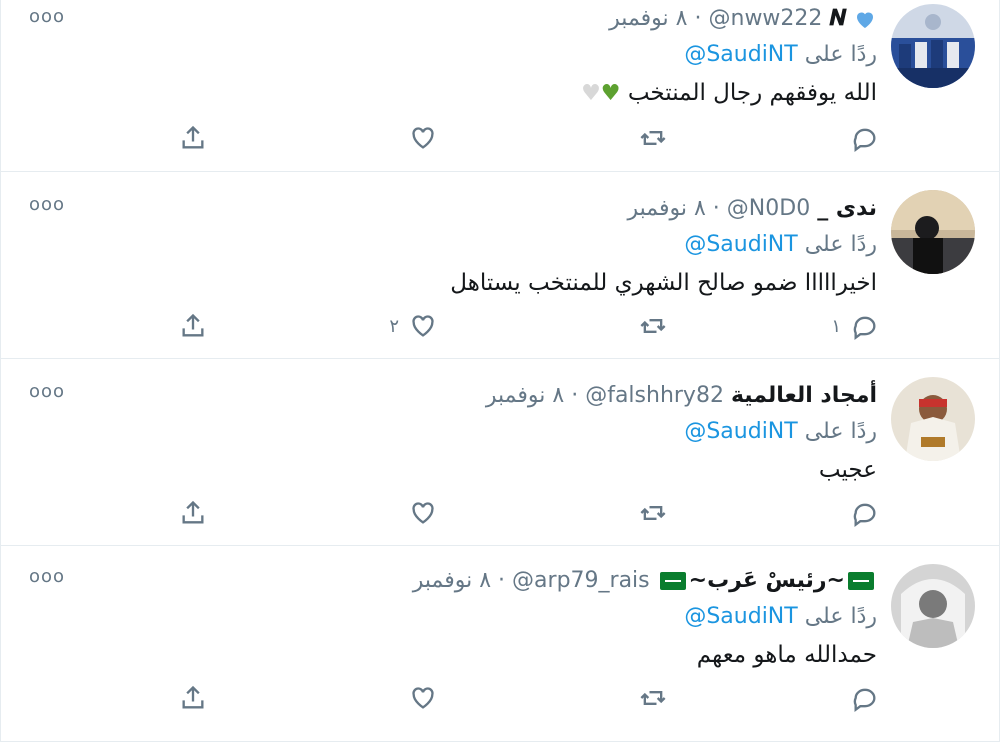 Image resolution: width=1000 pixels, height=742 pixels. Describe the element at coordinates (394, 326) in the screenshot. I see `like-count: ٢` at that location.